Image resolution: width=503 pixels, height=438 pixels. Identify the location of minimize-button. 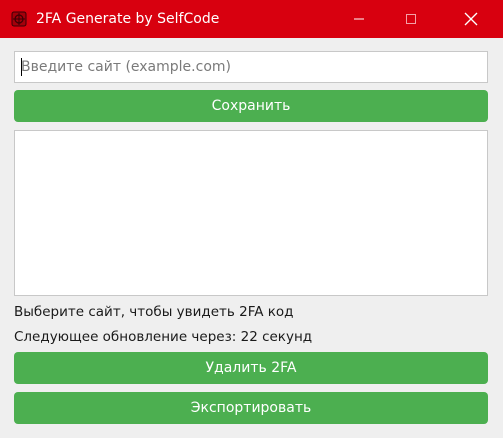
(359, 19).